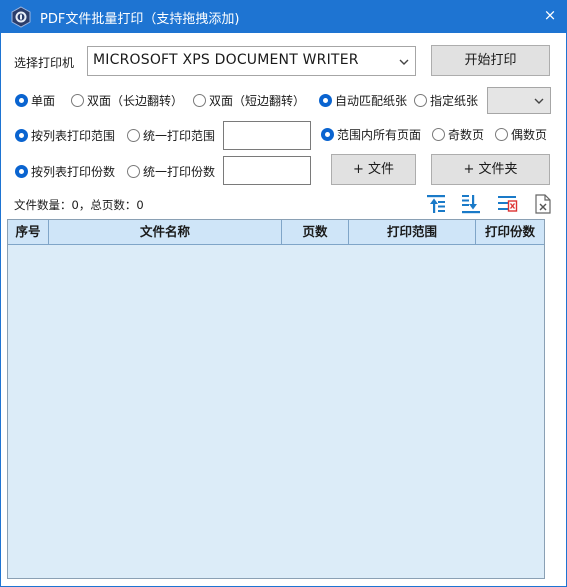 This screenshot has height=587, width=567. I want to click on radio-custom-paper: 指定纸张, so click(446, 100).